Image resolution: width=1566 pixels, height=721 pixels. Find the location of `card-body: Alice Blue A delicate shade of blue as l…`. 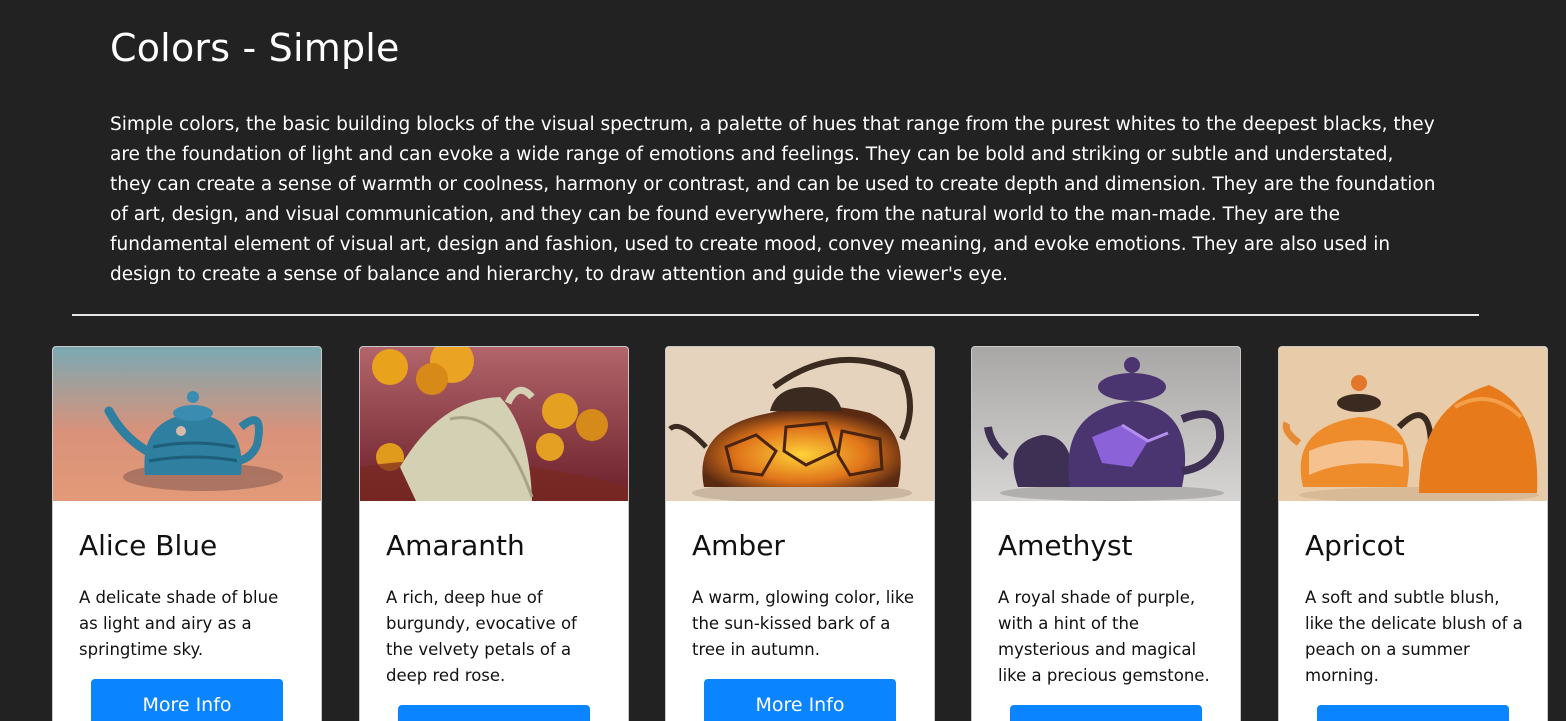

card-body: Alice Blue A delicate shade of blue as l… is located at coordinates (187, 611).